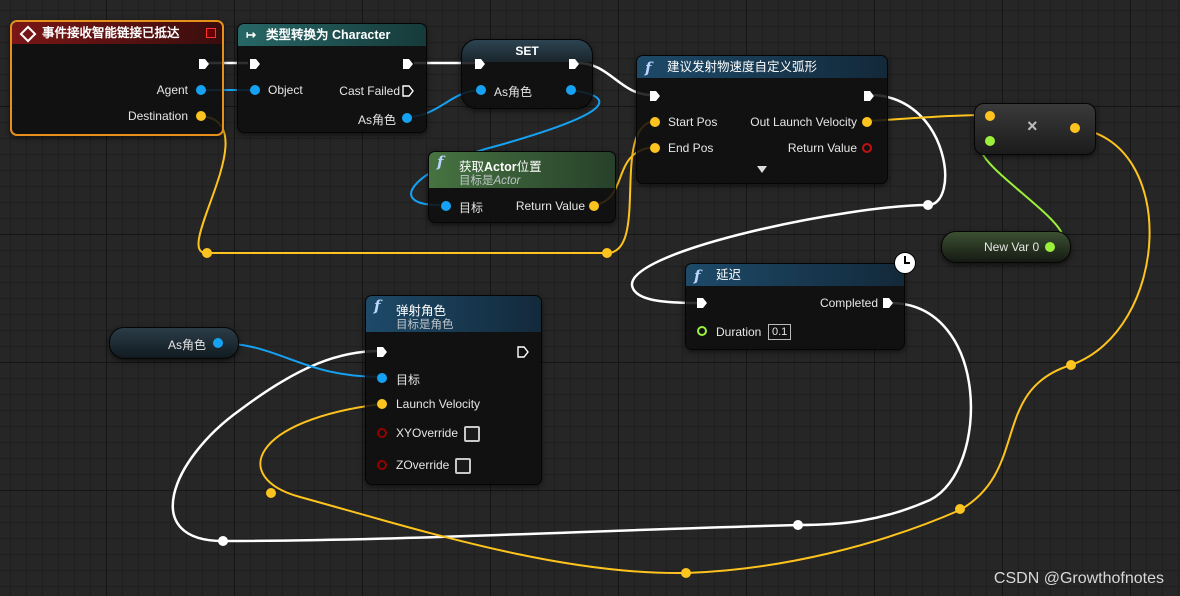 The image size is (1180, 596). I want to click on cast-failed-label: Cast Failed, so click(369, 91).